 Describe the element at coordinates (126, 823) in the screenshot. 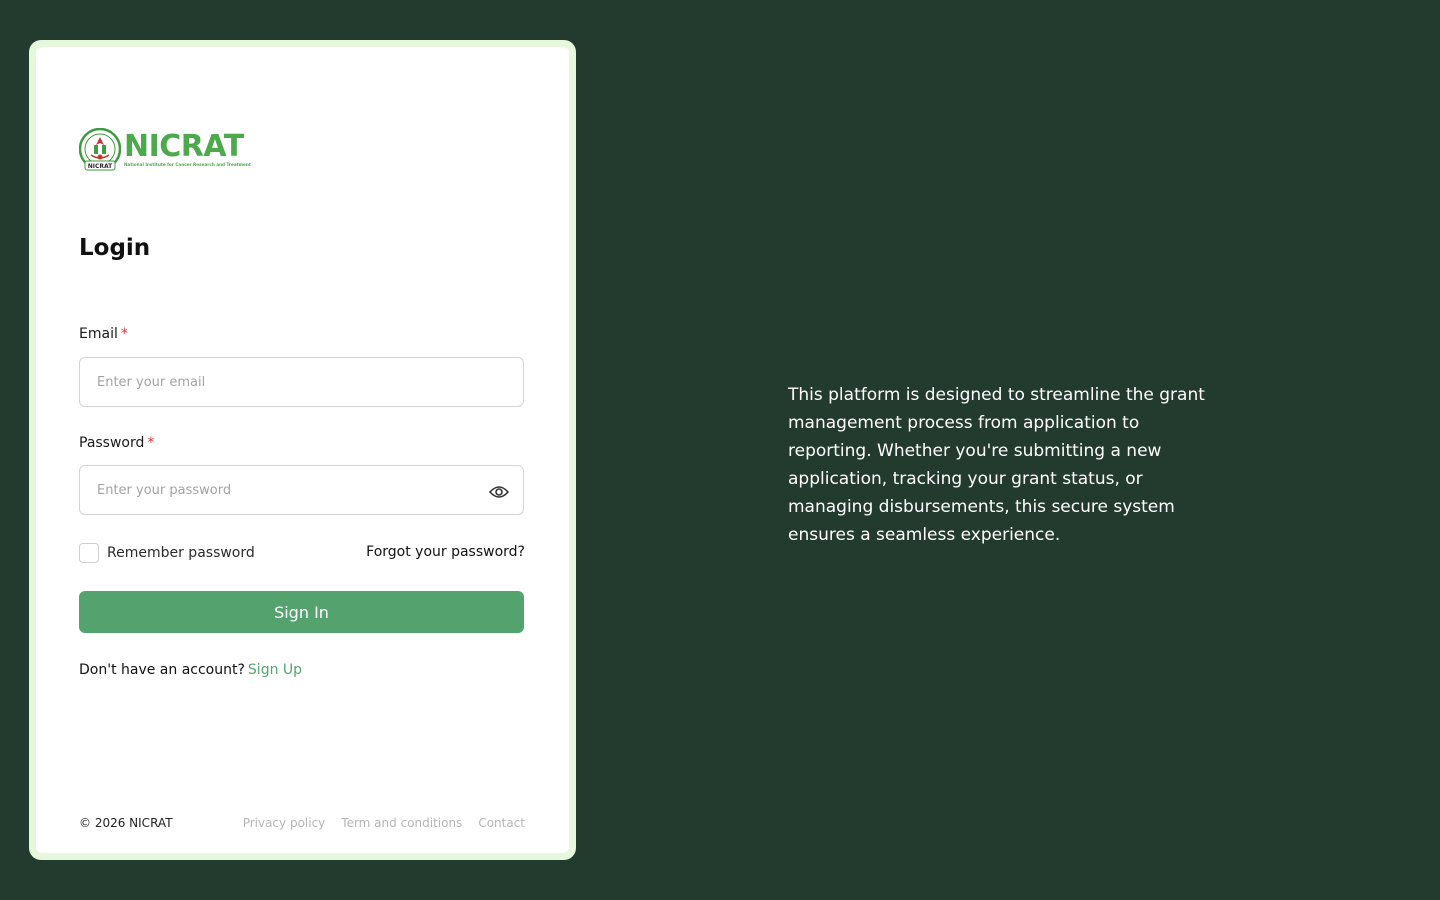

I see `footer-copyright: © 2026 NICRAT` at that location.